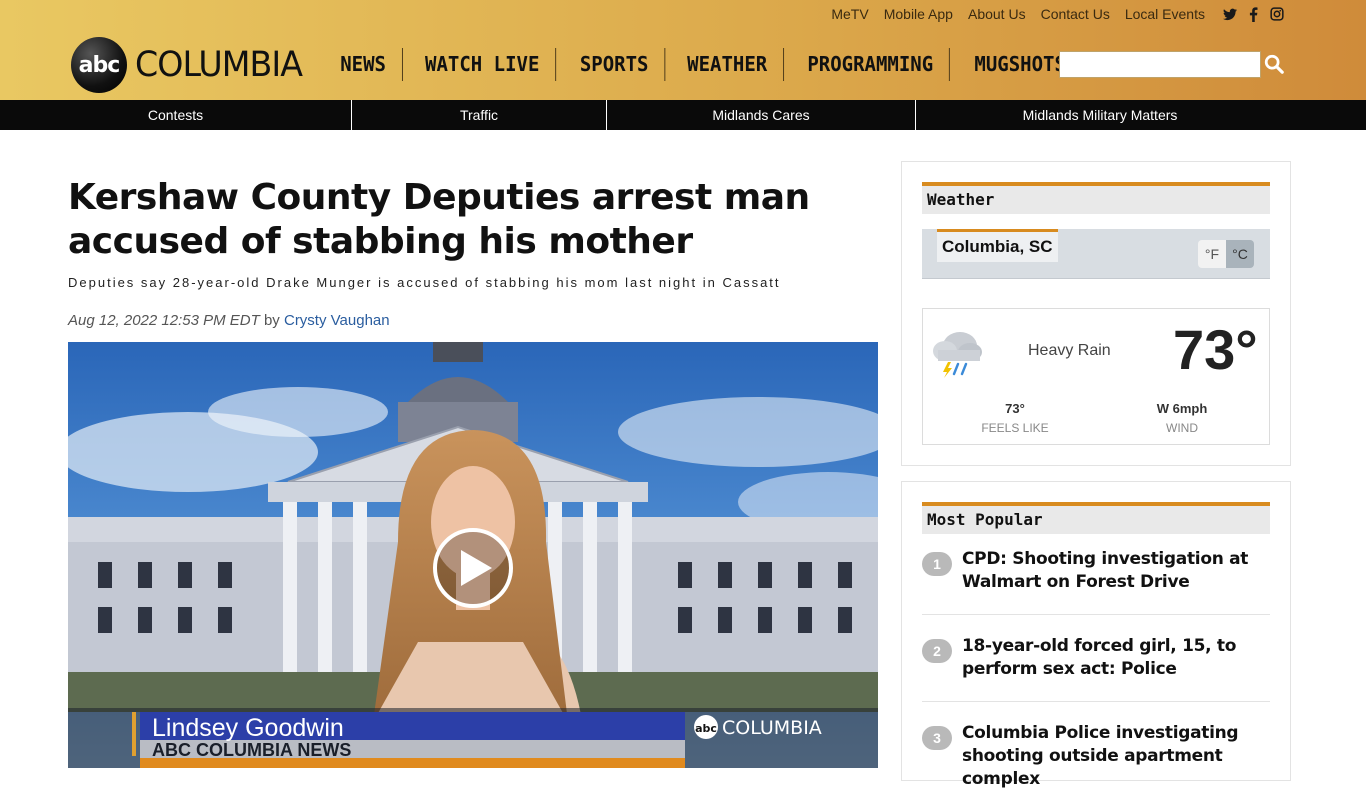 This screenshot has height=791, width=1366. Describe the element at coordinates (1100, 115) in the screenshot. I see `subnav-midlands-military-matters: Midlands Military Matters` at that location.